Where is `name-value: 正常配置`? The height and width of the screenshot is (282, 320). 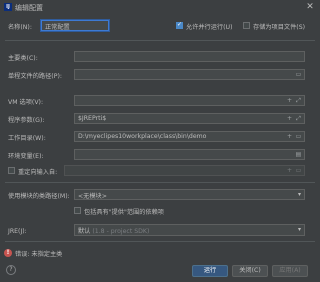
name-value: 正常配置 is located at coordinates (57, 27).